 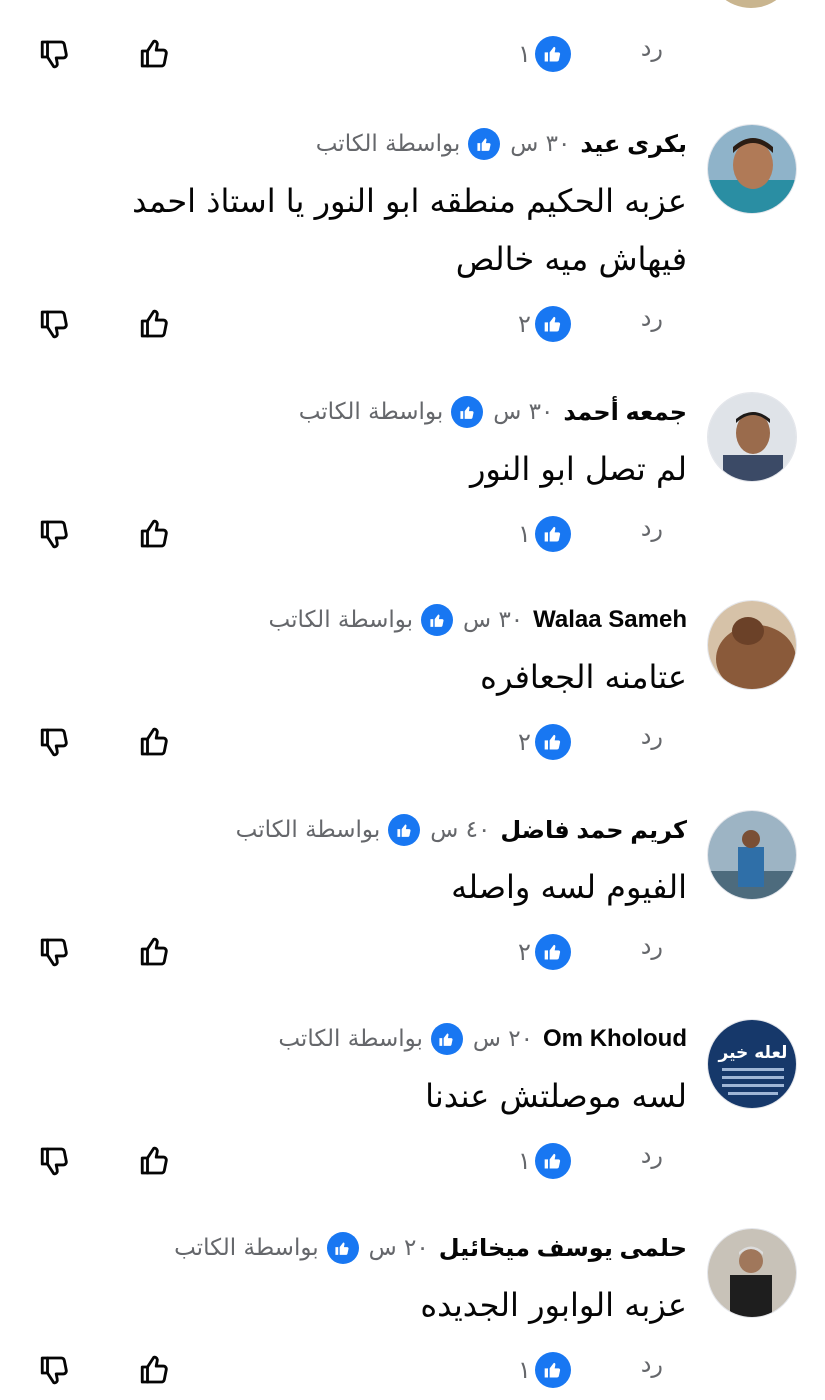 What do you see at coordinates (753, 1053) in the screenshot?
I see `avatar-text: لعله خير` at bounding box center [753, 1053].